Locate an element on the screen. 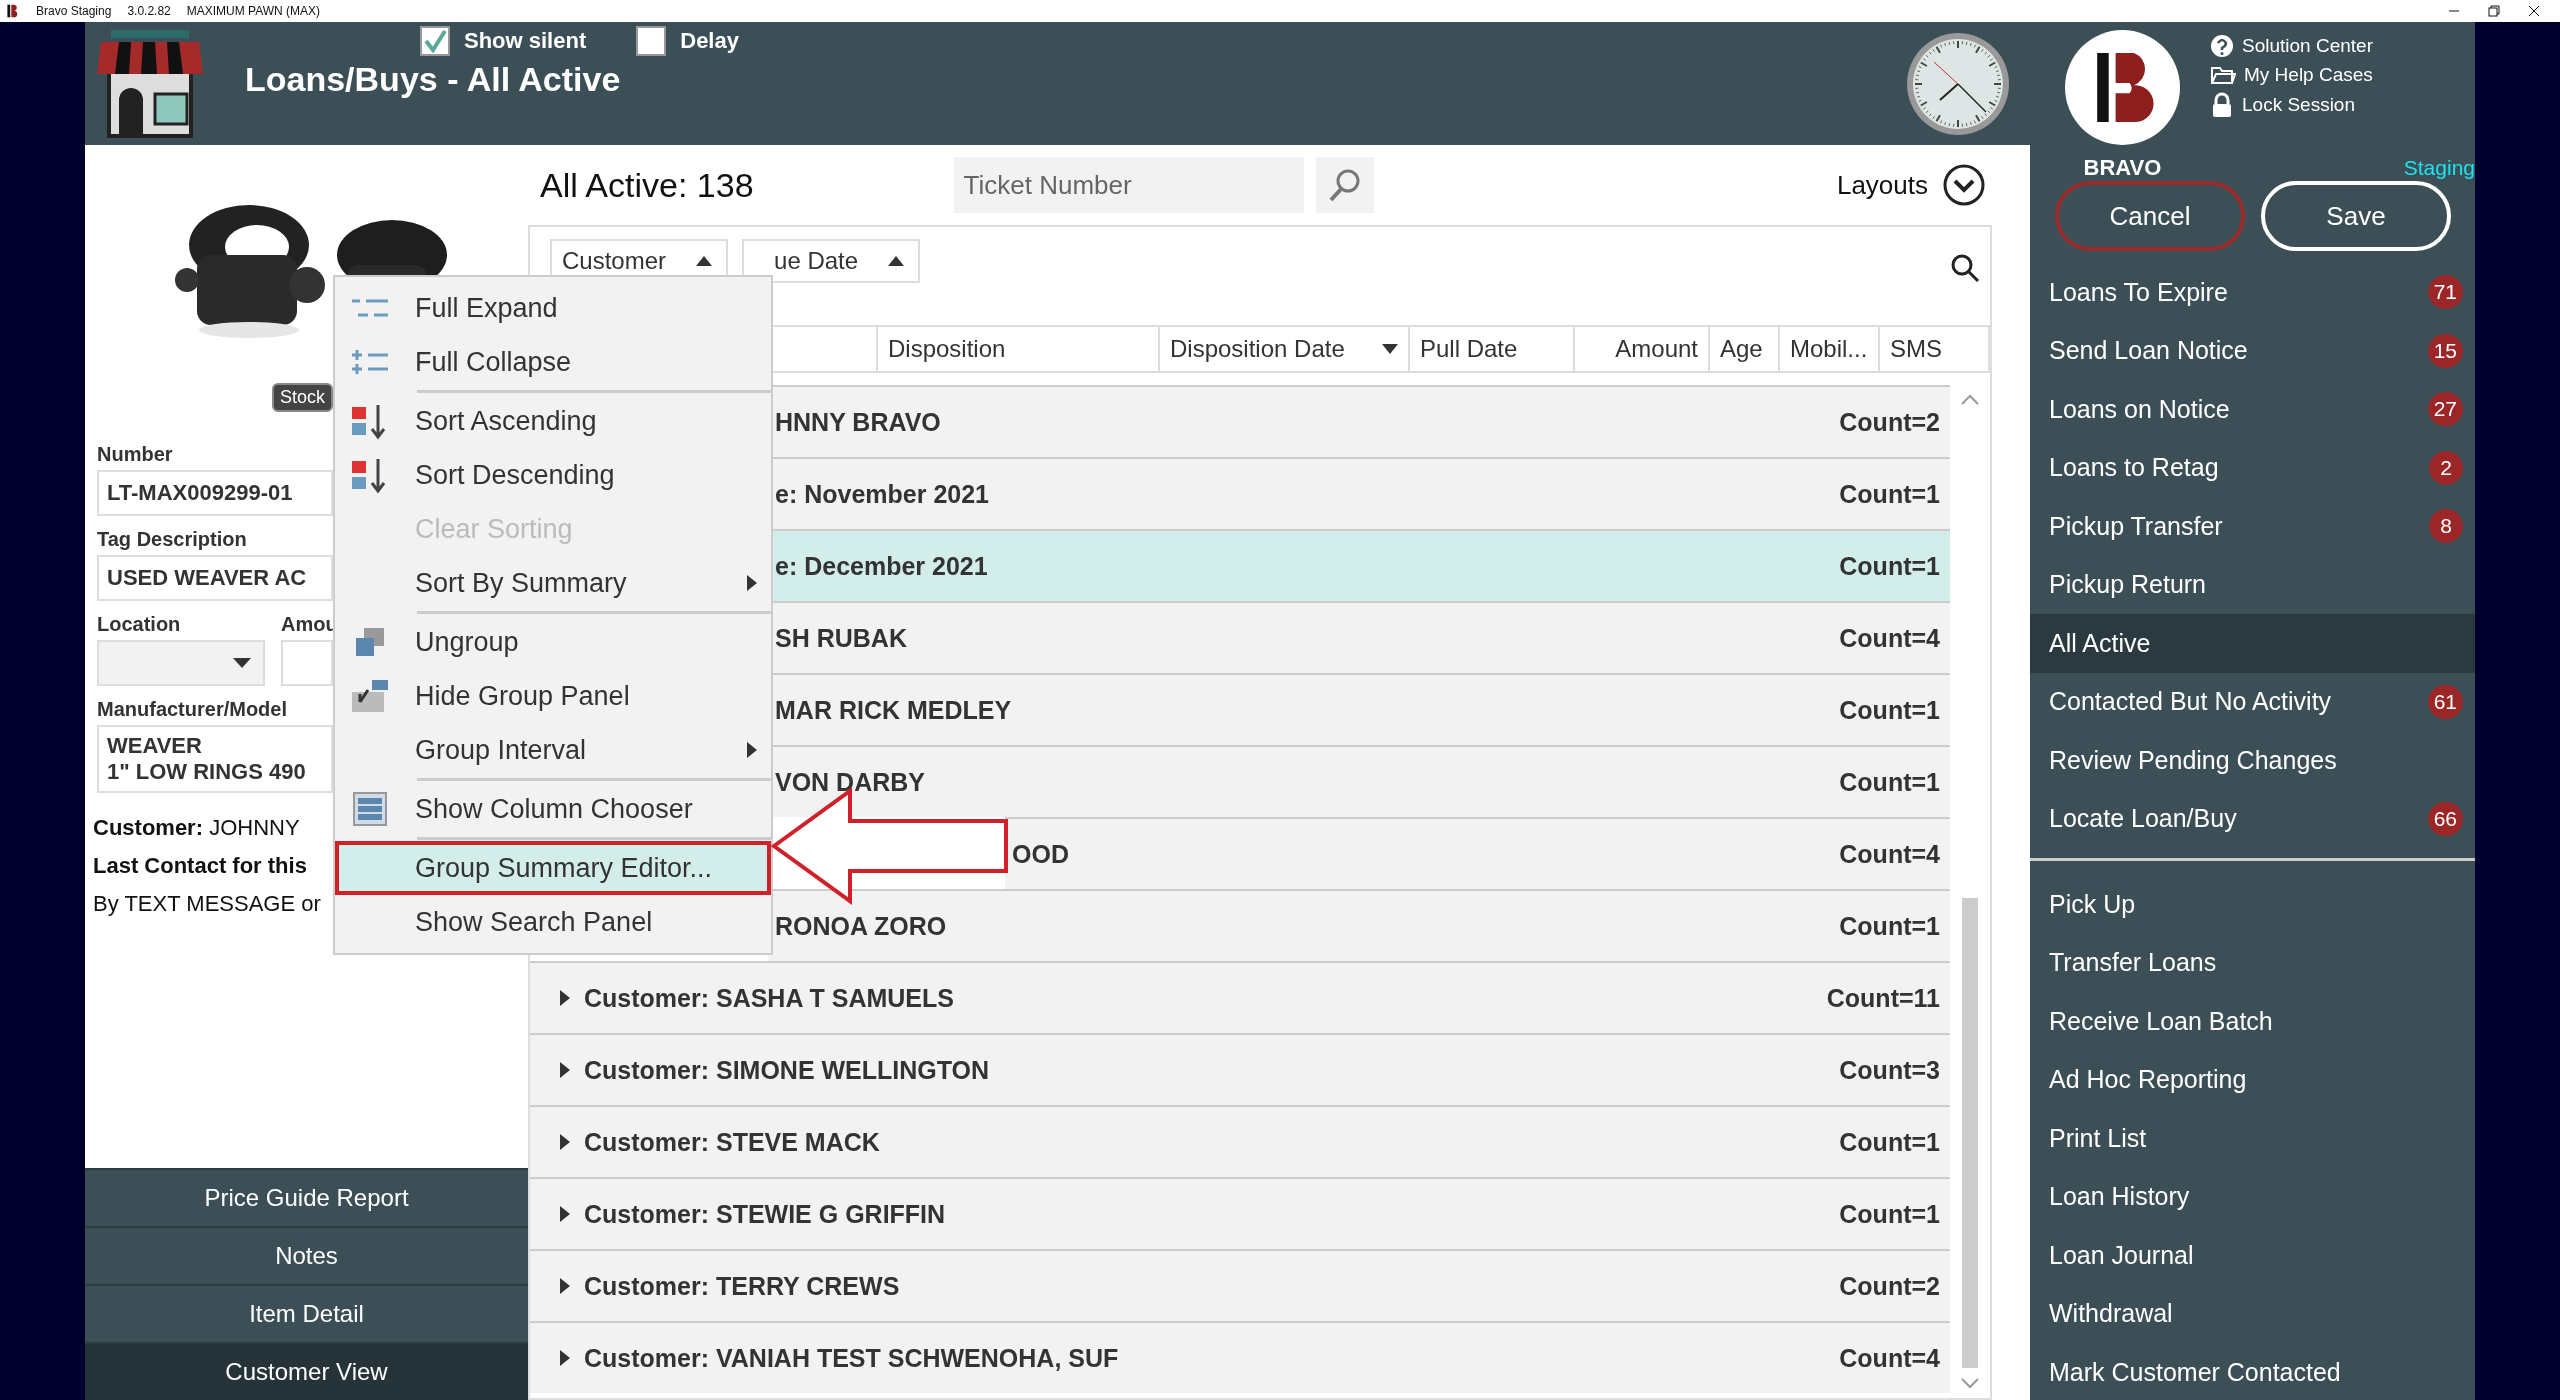 The image size is (2560, 1400). info-text: Last Contact for this is located at coordinates (200, 866).